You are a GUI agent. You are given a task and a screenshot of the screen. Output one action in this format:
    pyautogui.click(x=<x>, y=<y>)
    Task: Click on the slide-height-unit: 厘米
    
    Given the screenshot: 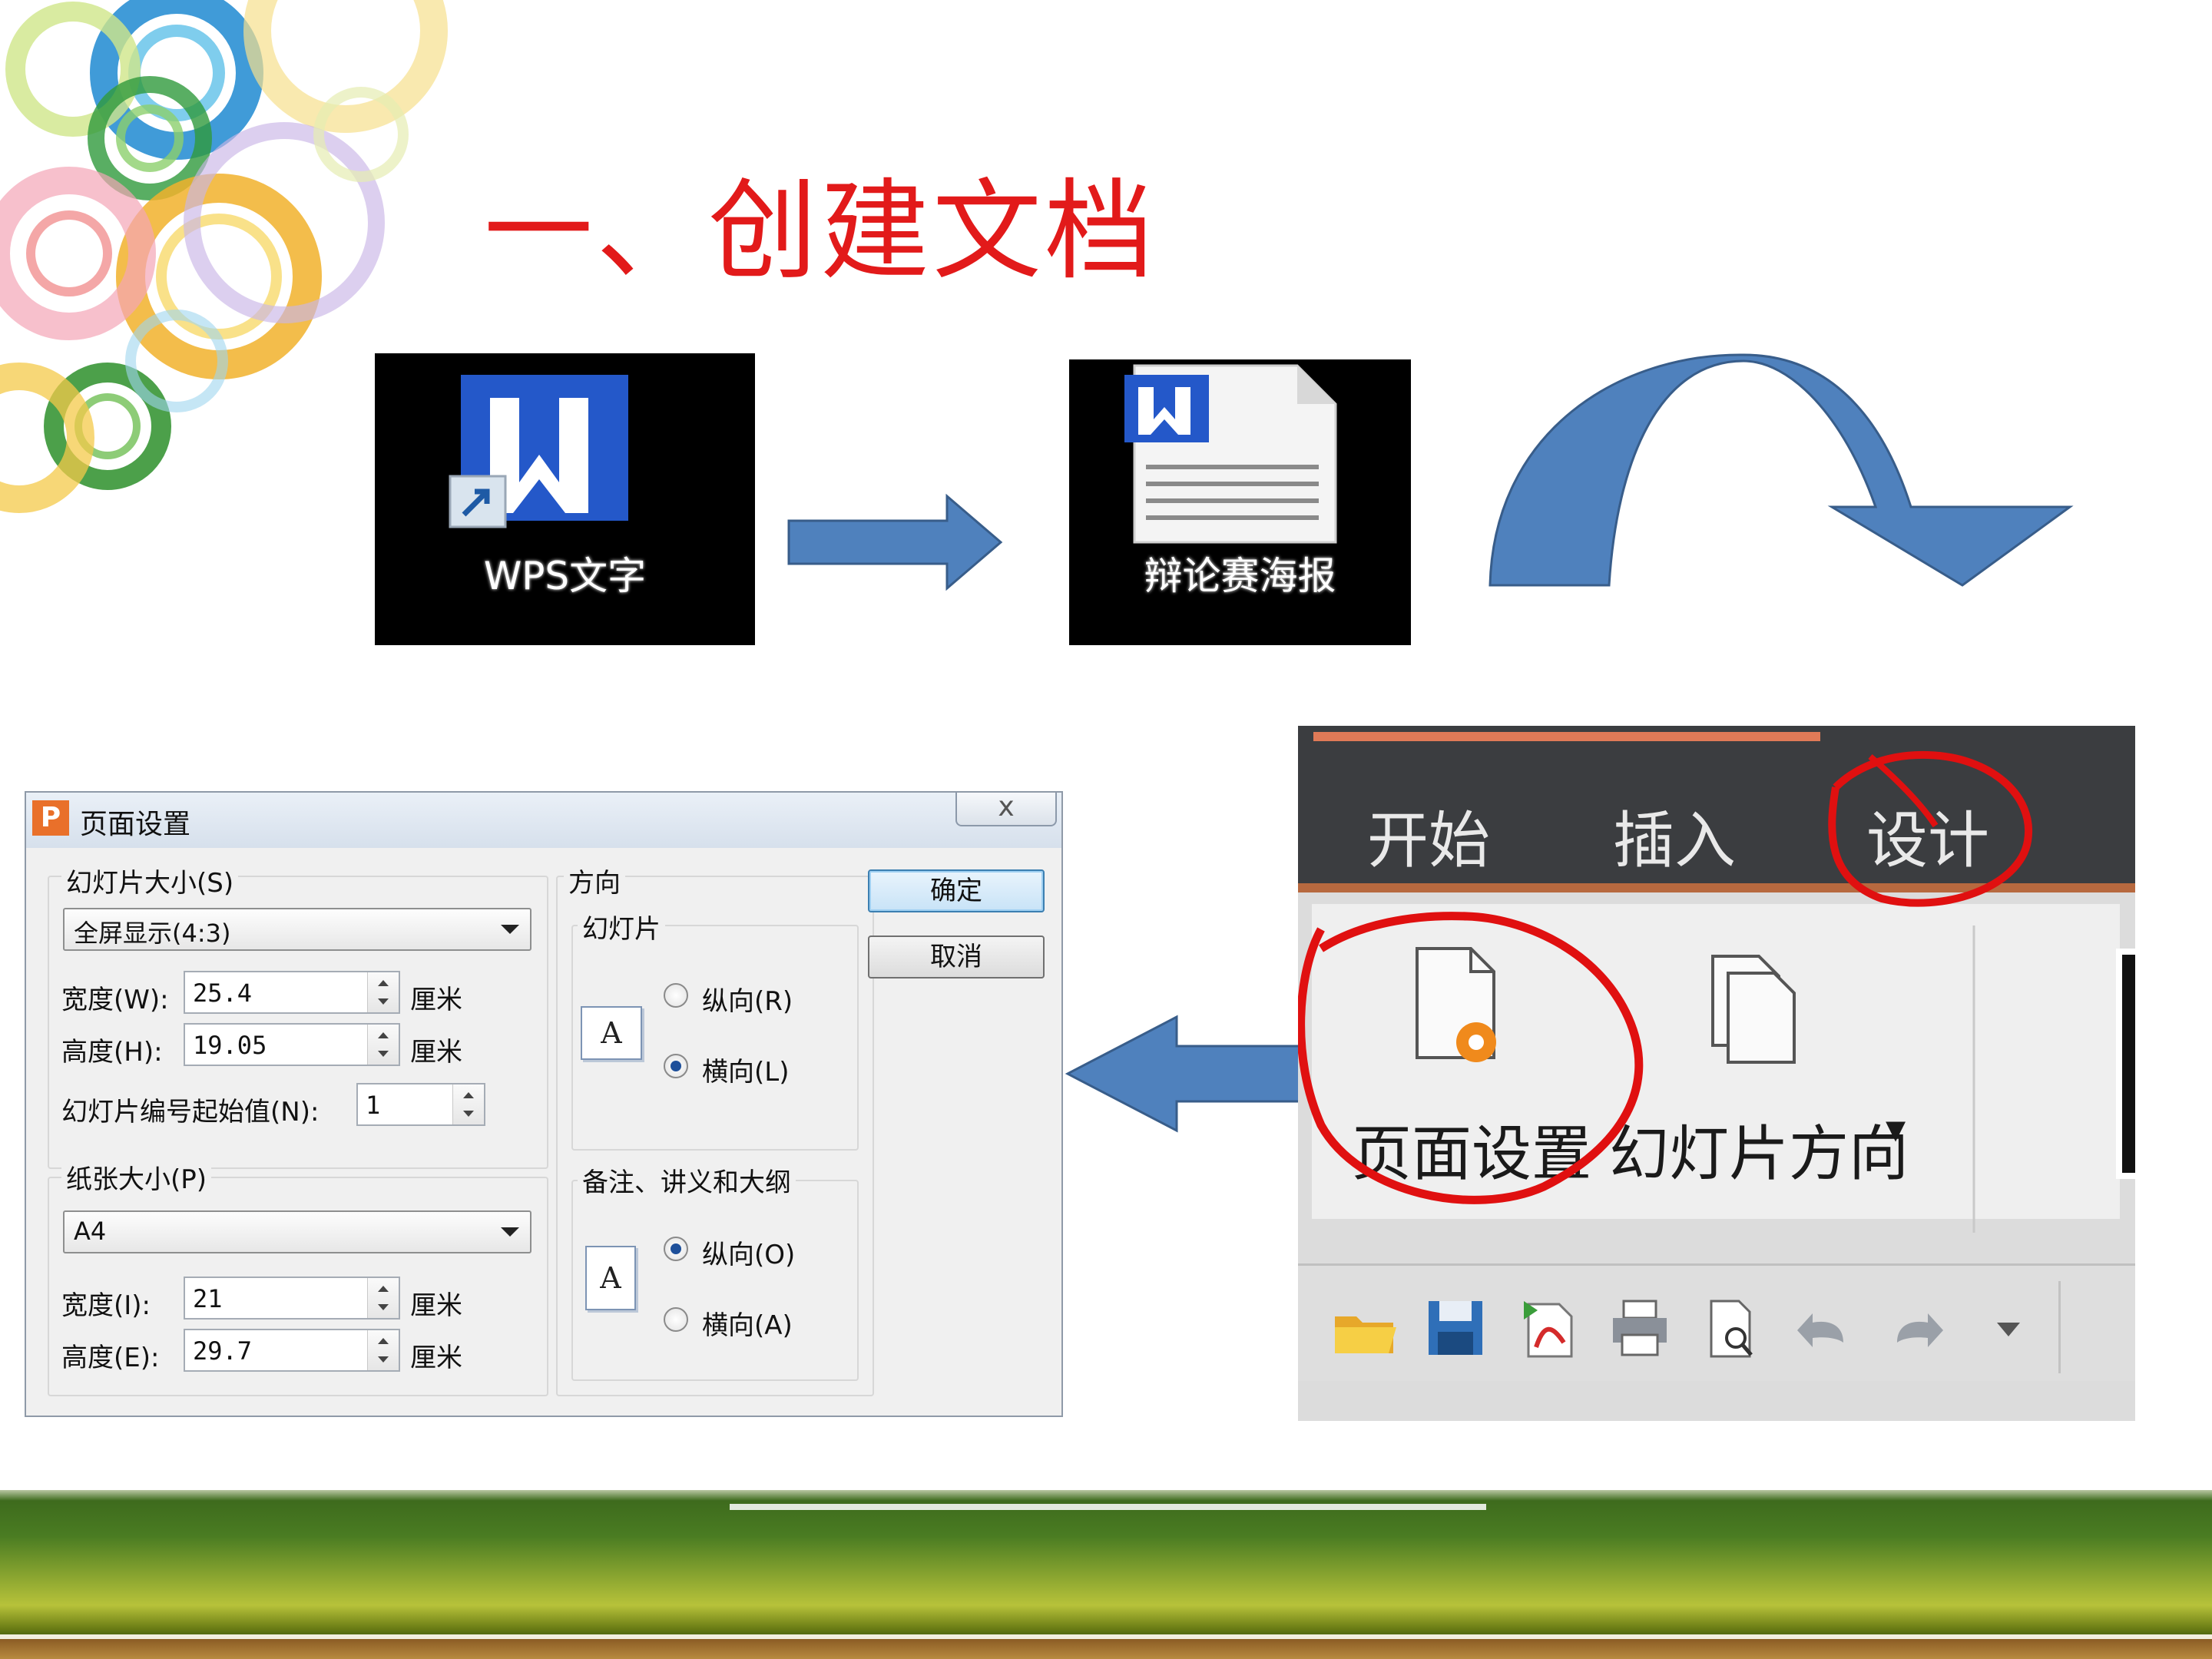 What is the action you would take?
    pyautogui.click(x=436, y=1052)
    